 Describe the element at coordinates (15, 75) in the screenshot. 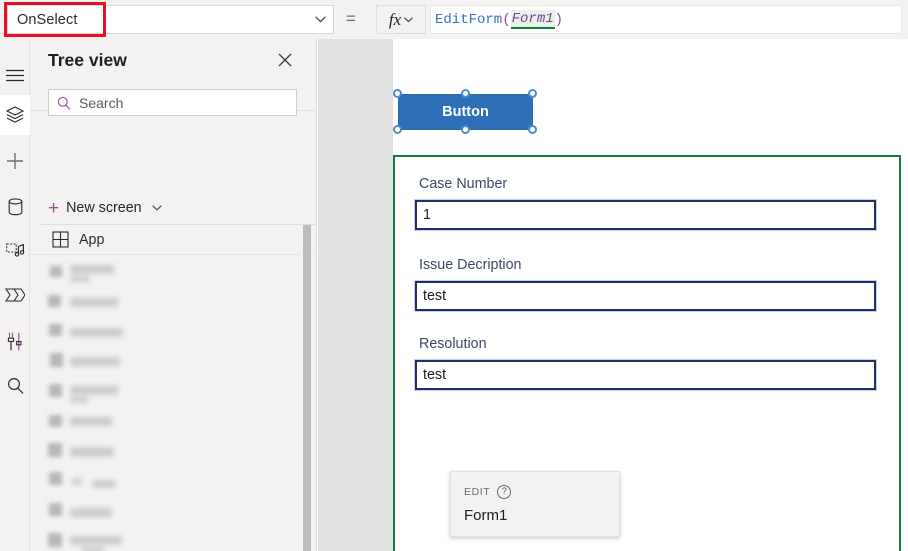

I see `hamburger-menu-icon` at that location.